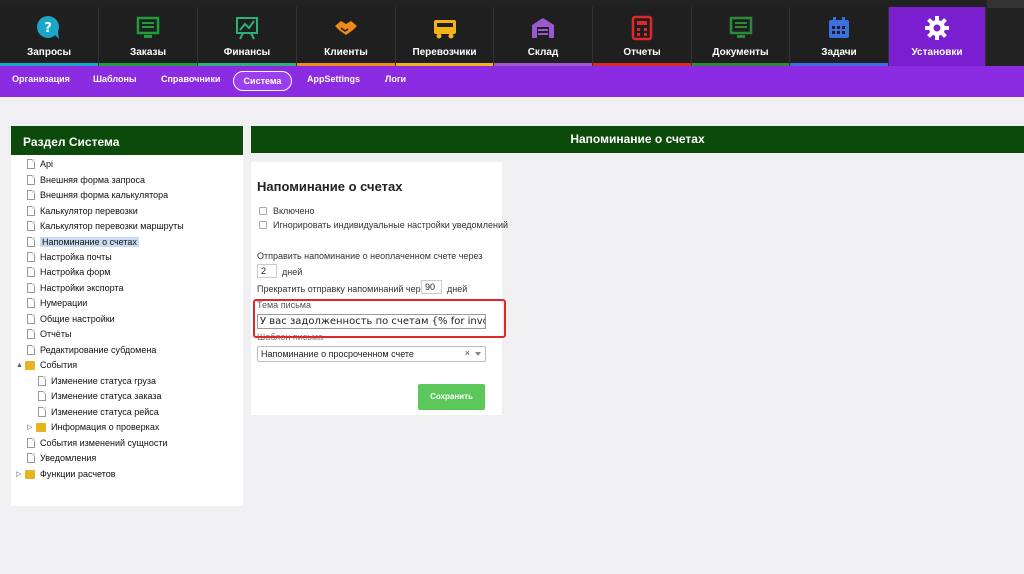  What do you see at coordinates (89, 242) in the screenshot?
I see `tree-item-label: Напоминание о счетах` at bounding box center [89, 242].